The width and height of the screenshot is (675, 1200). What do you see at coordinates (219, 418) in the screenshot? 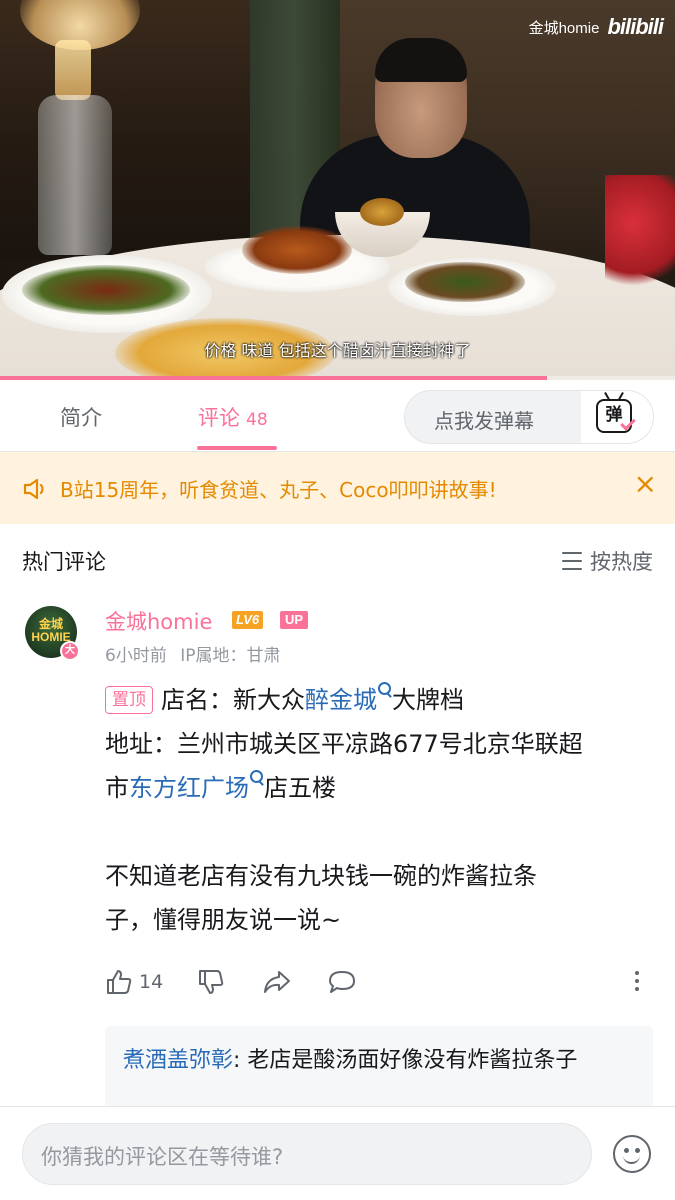
I see `tab-comments-label: 评论` at bounding box center [219, 418].